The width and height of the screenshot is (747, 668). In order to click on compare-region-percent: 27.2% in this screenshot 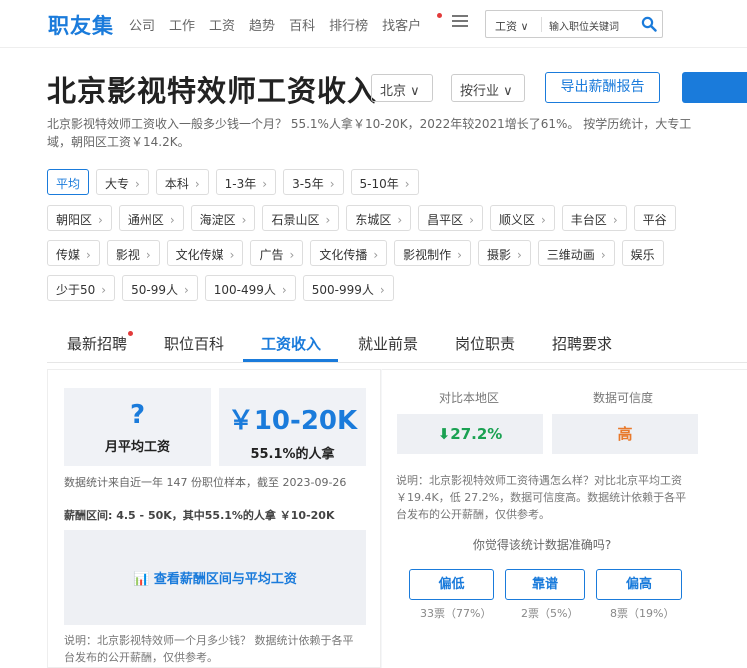, I will do `click(476, 434)`.